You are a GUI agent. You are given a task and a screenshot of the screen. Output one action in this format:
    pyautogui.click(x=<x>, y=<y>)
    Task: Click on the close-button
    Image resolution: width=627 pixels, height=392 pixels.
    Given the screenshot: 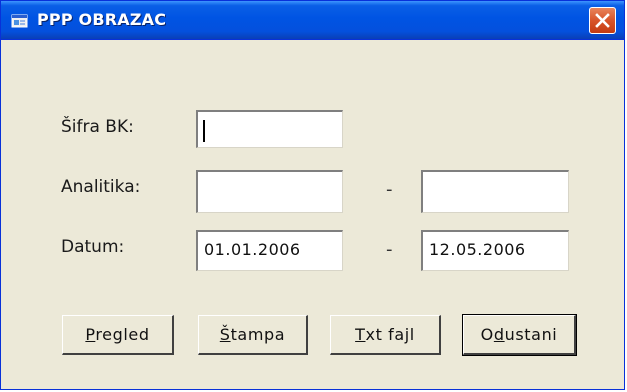 What is the action you would take?
    pyautogui.click(x=602, y=20)
    